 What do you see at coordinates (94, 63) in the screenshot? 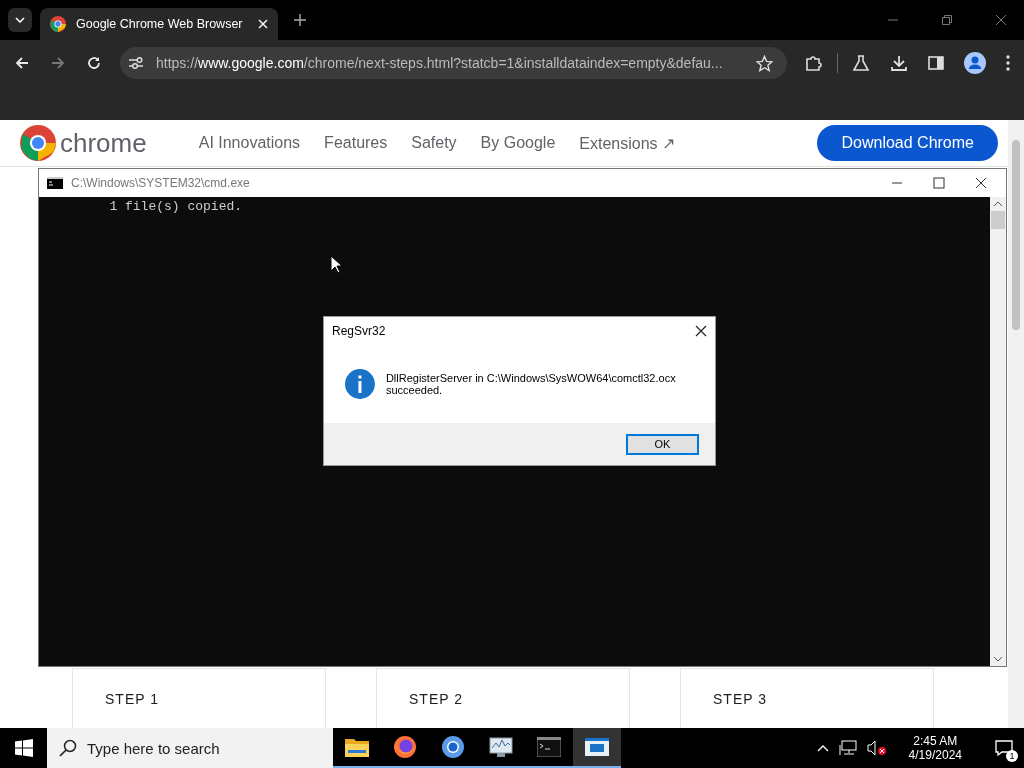
I see `reload-icon` at bounding box center [94, 63].